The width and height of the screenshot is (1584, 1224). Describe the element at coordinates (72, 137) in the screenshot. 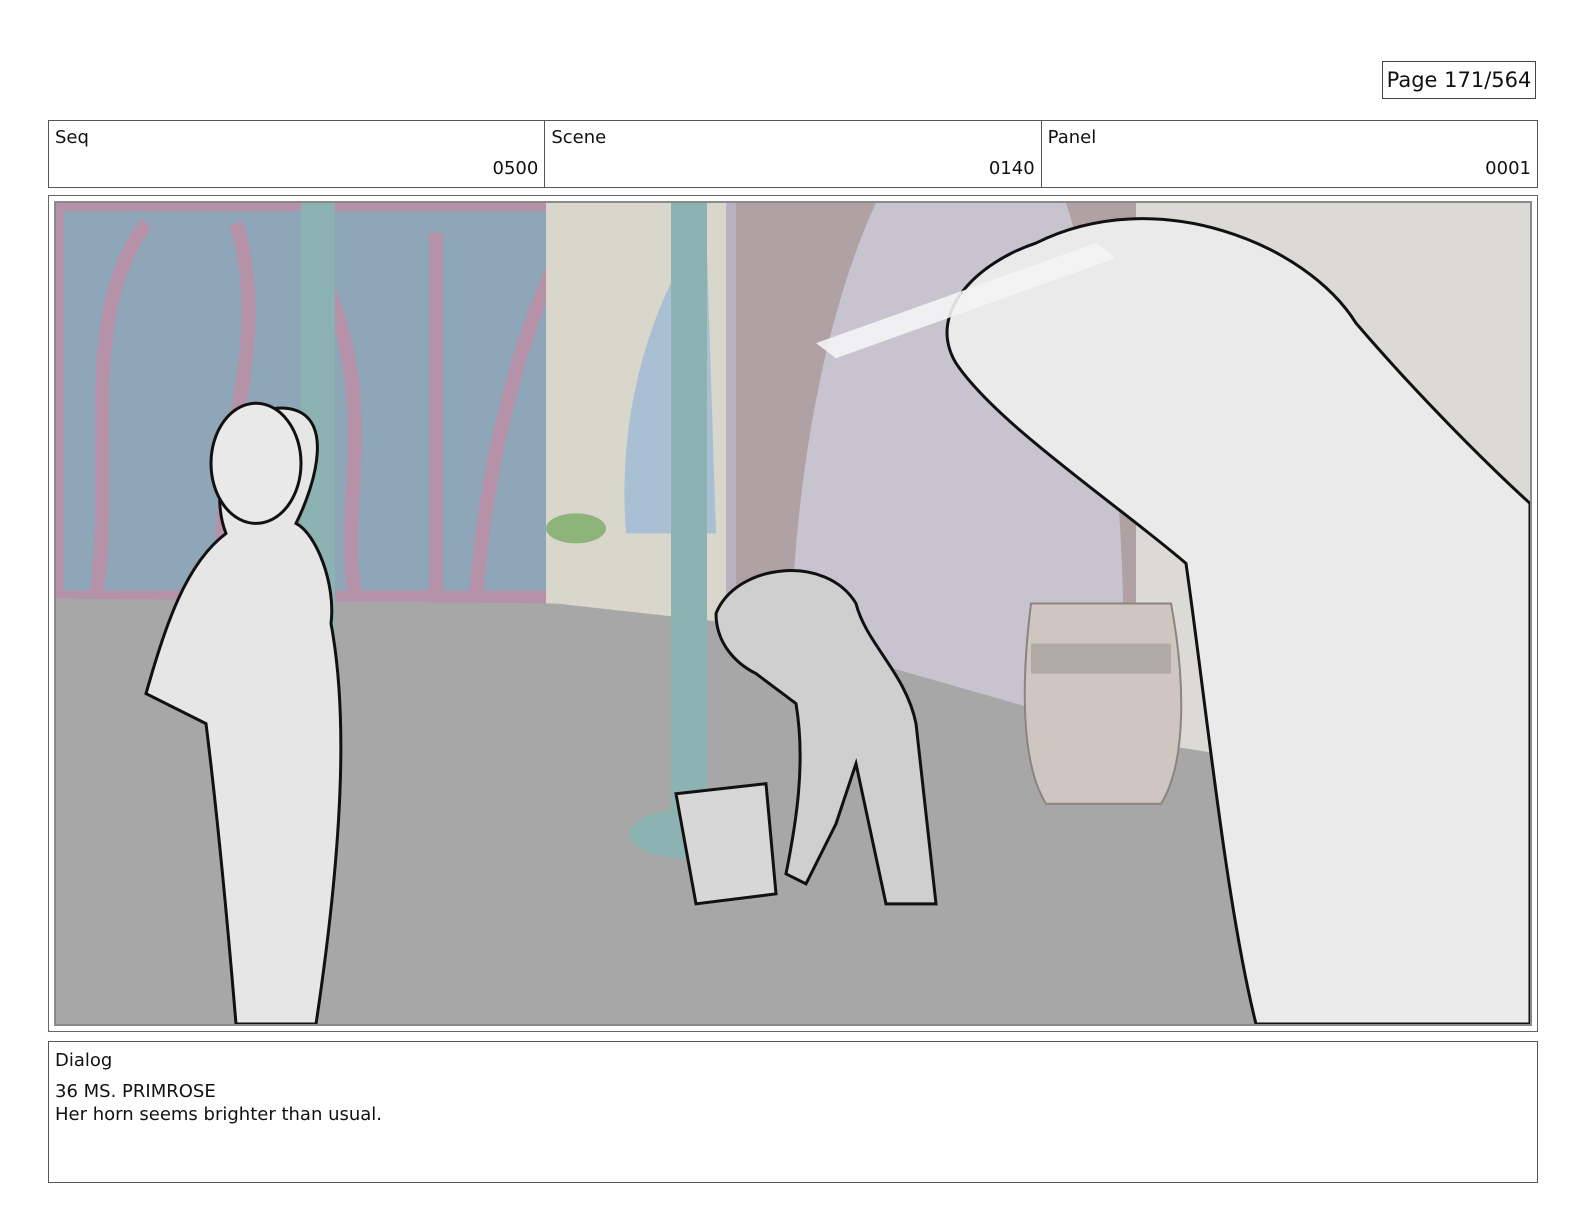

I see `seq-label: Seq` at that location.